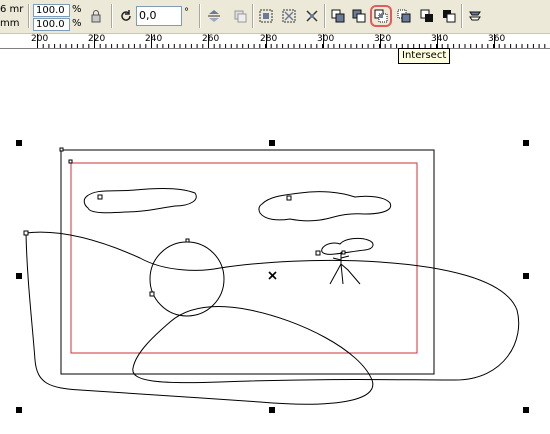 Image resolution: width=550 pixels, height=434 pixels. What do you see at coordinates (497, 39) in the screenshot?
I see `ruler-label: 360` at bounding box center [497, 39].